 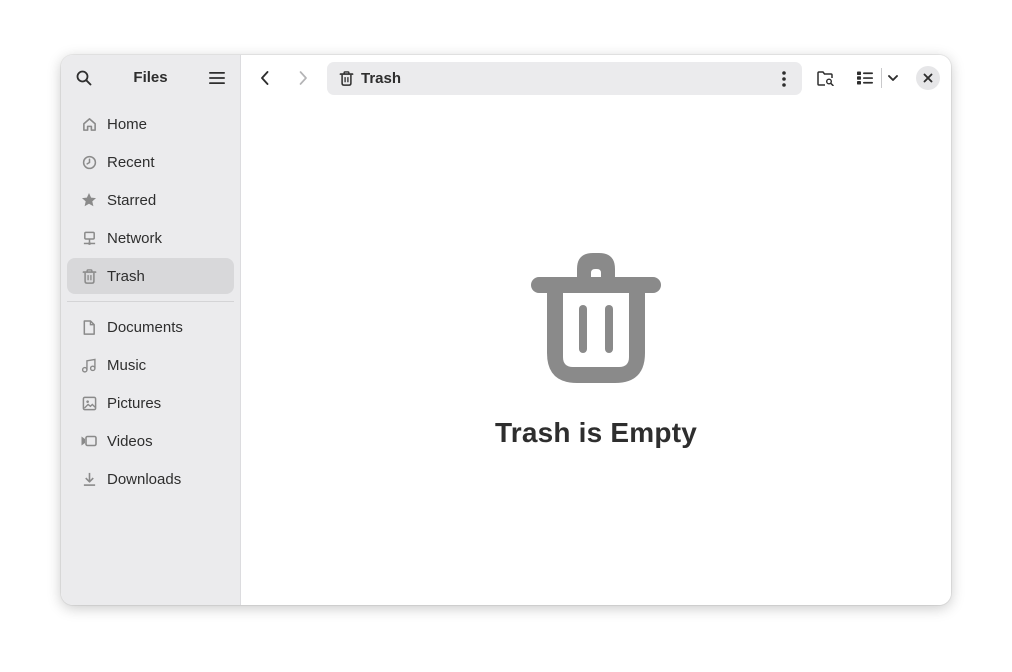 What do you see at coordinates (130, 441) in the screenshot?
I see `sidebar-item-label: Videos` at bounding box center [130, 441].